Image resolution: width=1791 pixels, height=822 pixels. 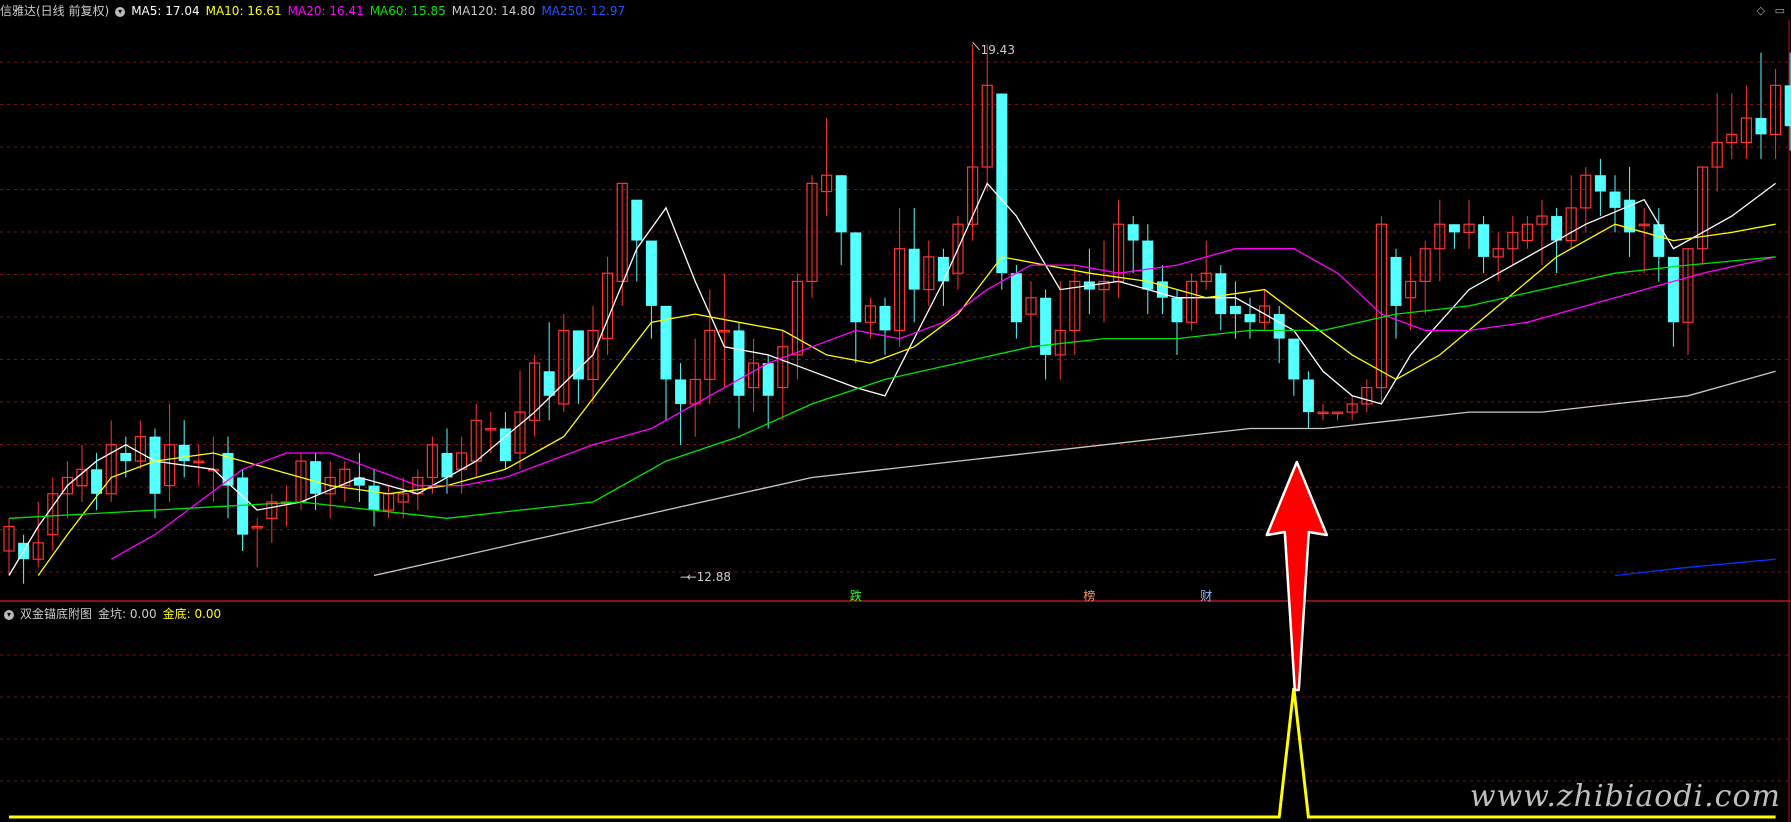 What do you see at coordinates (1780, 10) in the screenshot?
I see `window-restore-icon: ▭` at bounding box center [1780, 10].